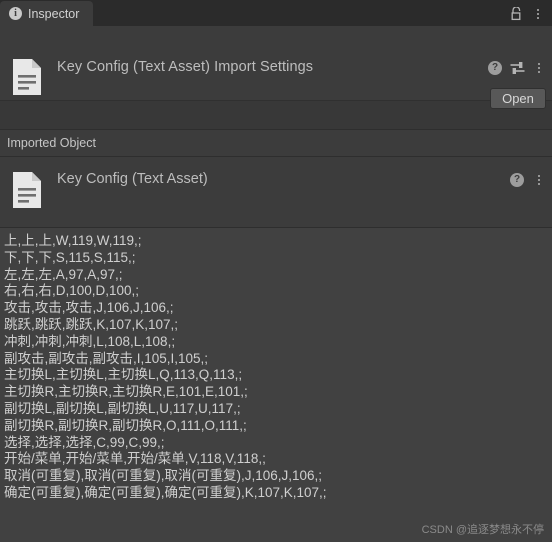 The width and height of the screenshot is (552, 542). Describe the element at coordinates (276, 192) in the screenshot. I see `imported-object-header: Key Config (Text Asset) ?` at that location.